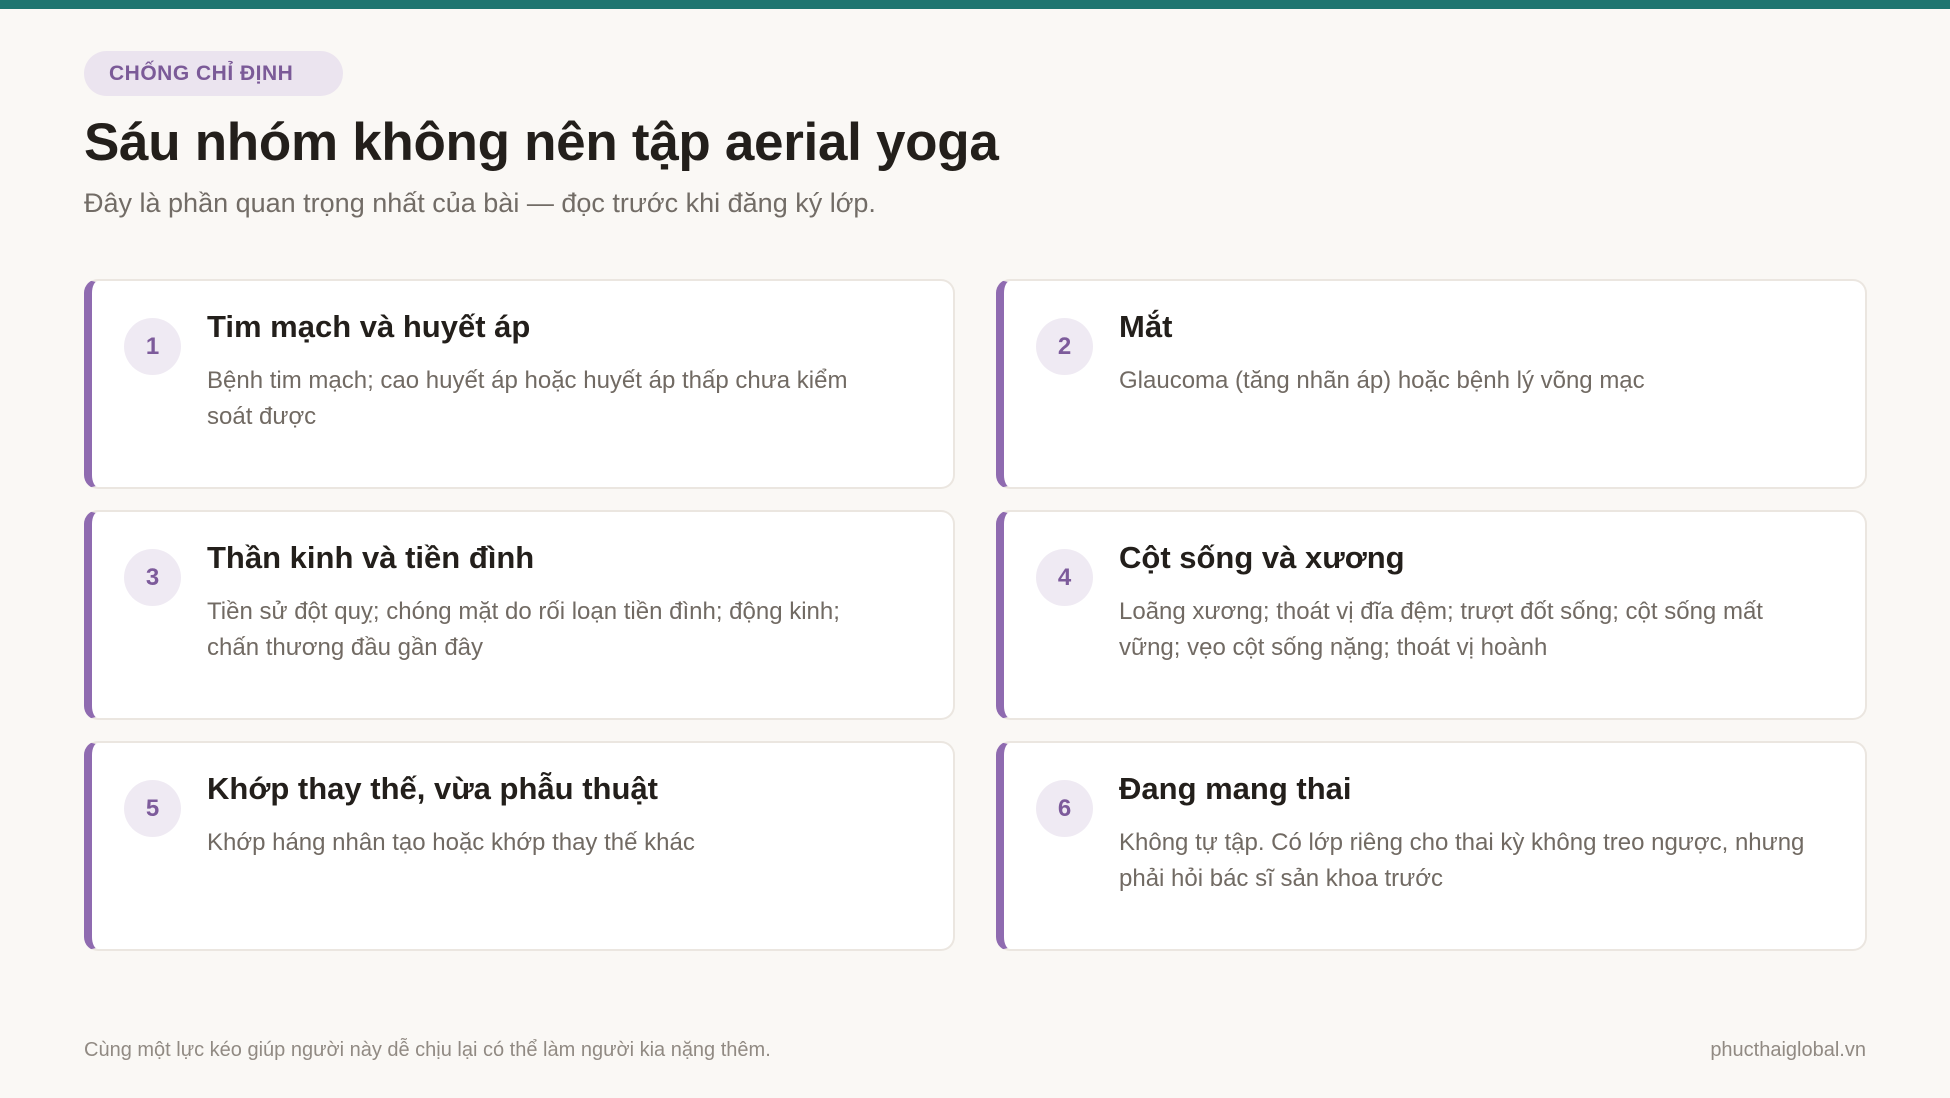 This screenshot has width=1950, height=1098. I want to click on card-number-badge: 1, so click(152, 346).